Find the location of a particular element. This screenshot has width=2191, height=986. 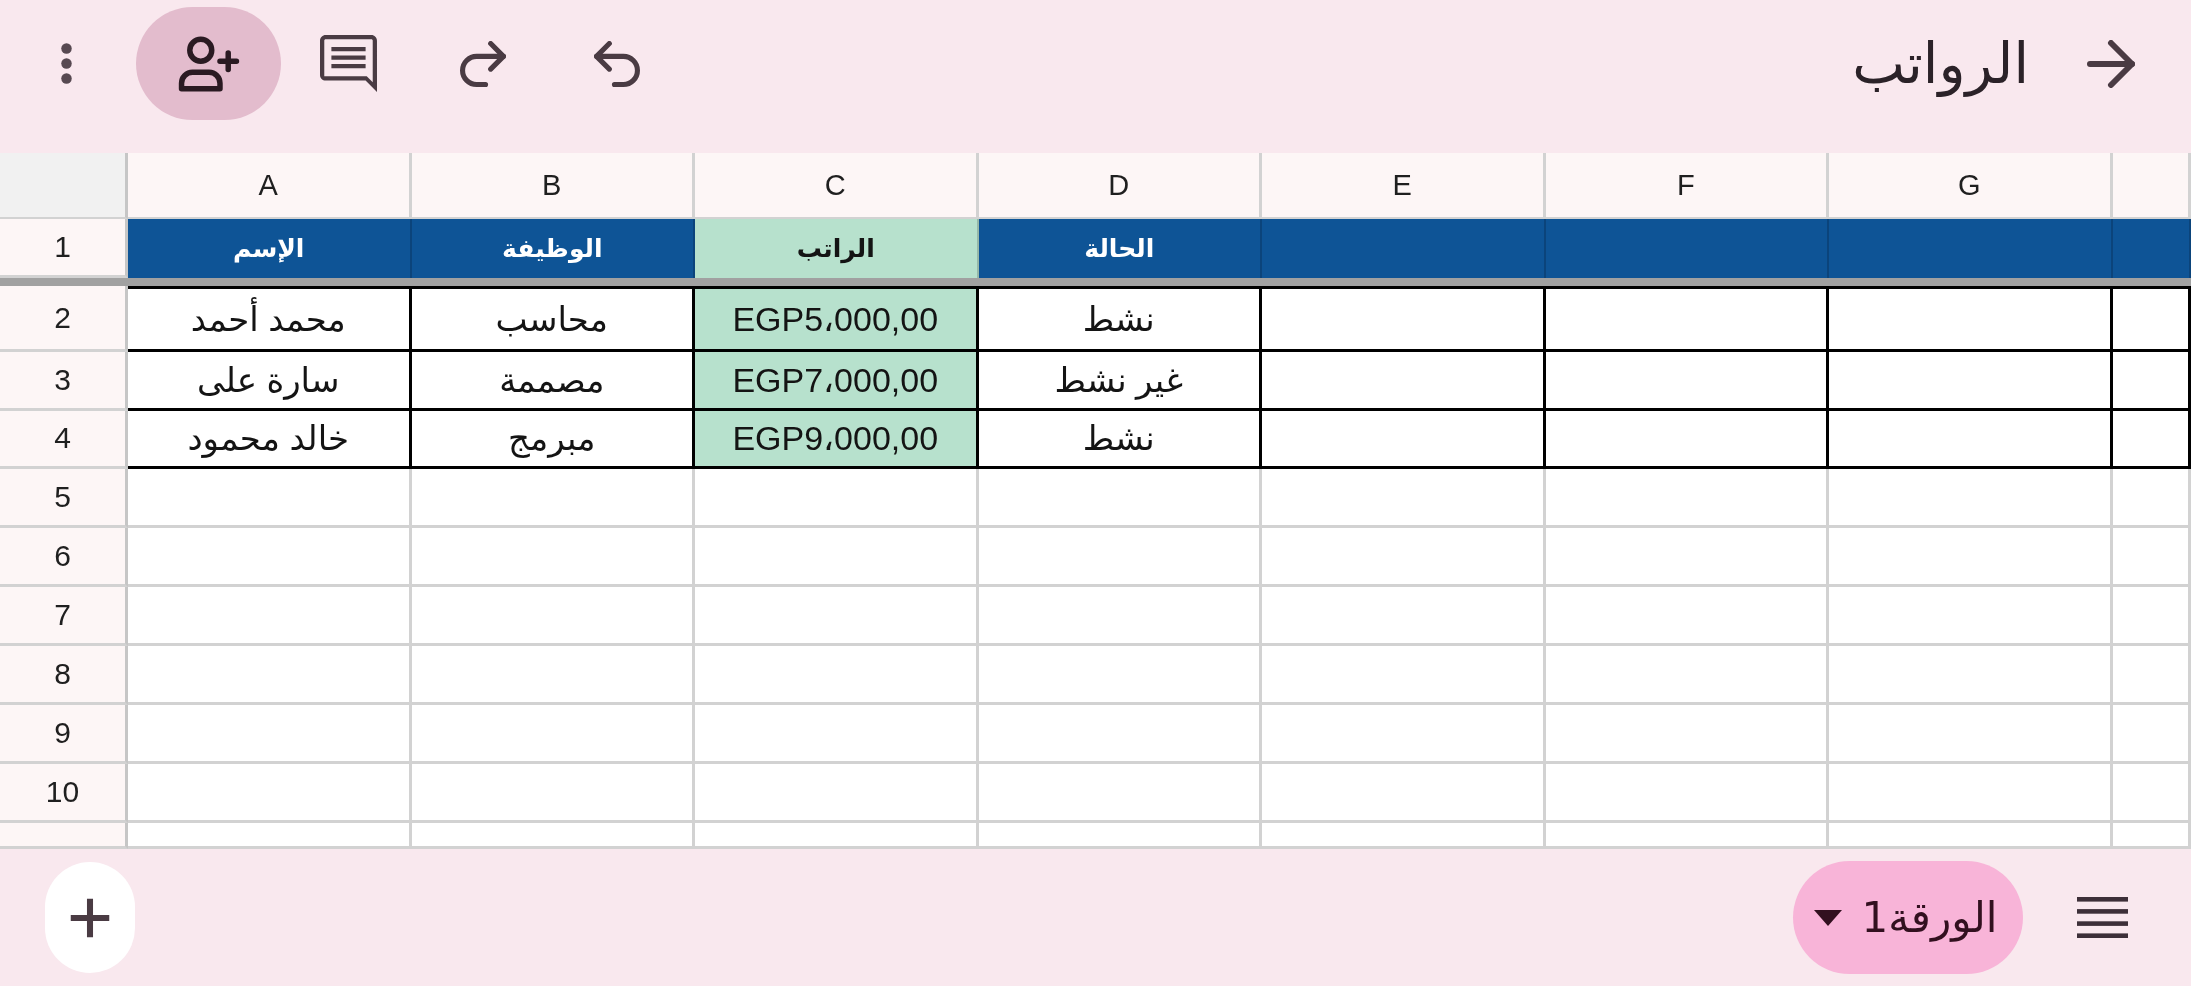

menu-icon is located at coordinates (2102, 917).